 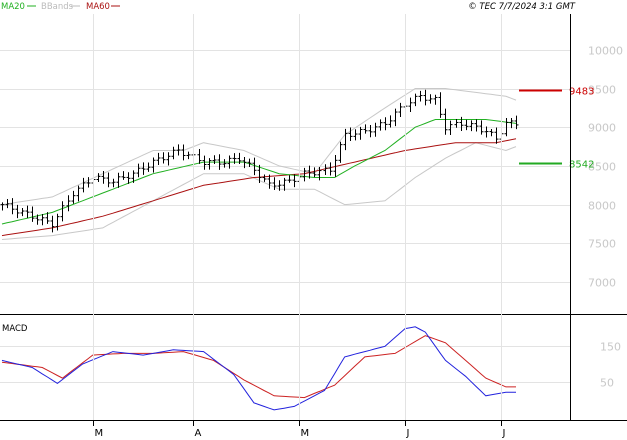 What do you see at coordinates (602, 244) in the screenshot?
I see `price-y-tick: 7500` at bounding box center [602, 244].